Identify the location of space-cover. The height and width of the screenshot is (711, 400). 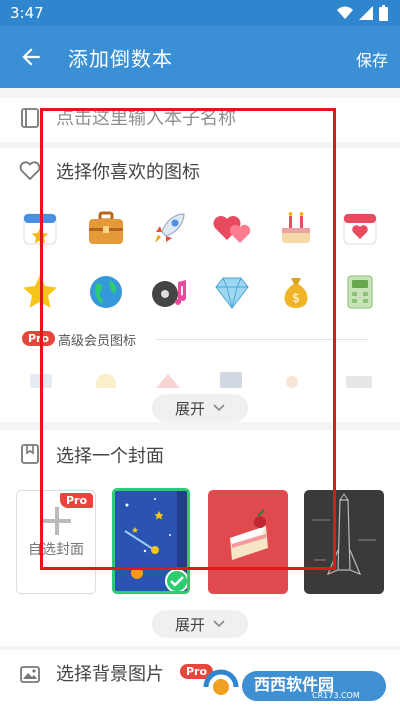
(151, 541).